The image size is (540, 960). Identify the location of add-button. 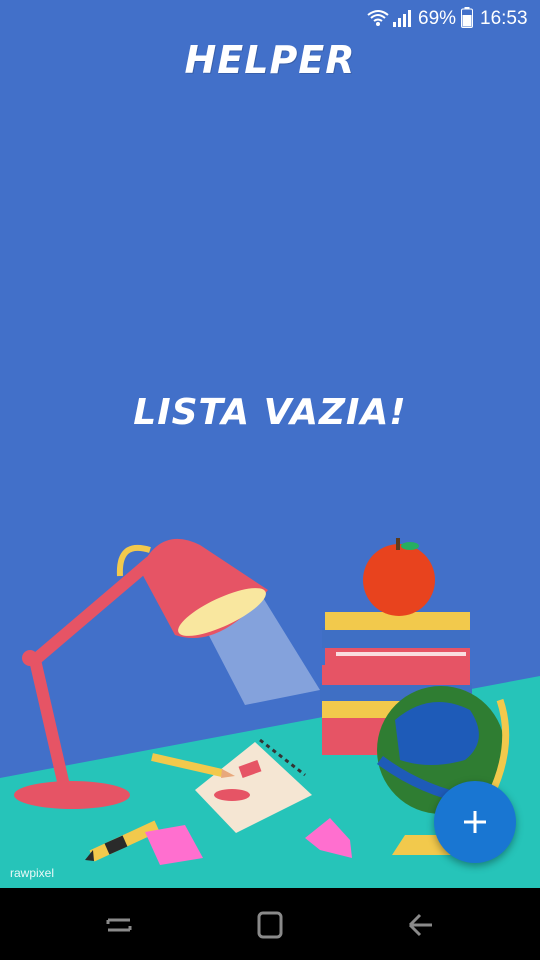
(475, 822).